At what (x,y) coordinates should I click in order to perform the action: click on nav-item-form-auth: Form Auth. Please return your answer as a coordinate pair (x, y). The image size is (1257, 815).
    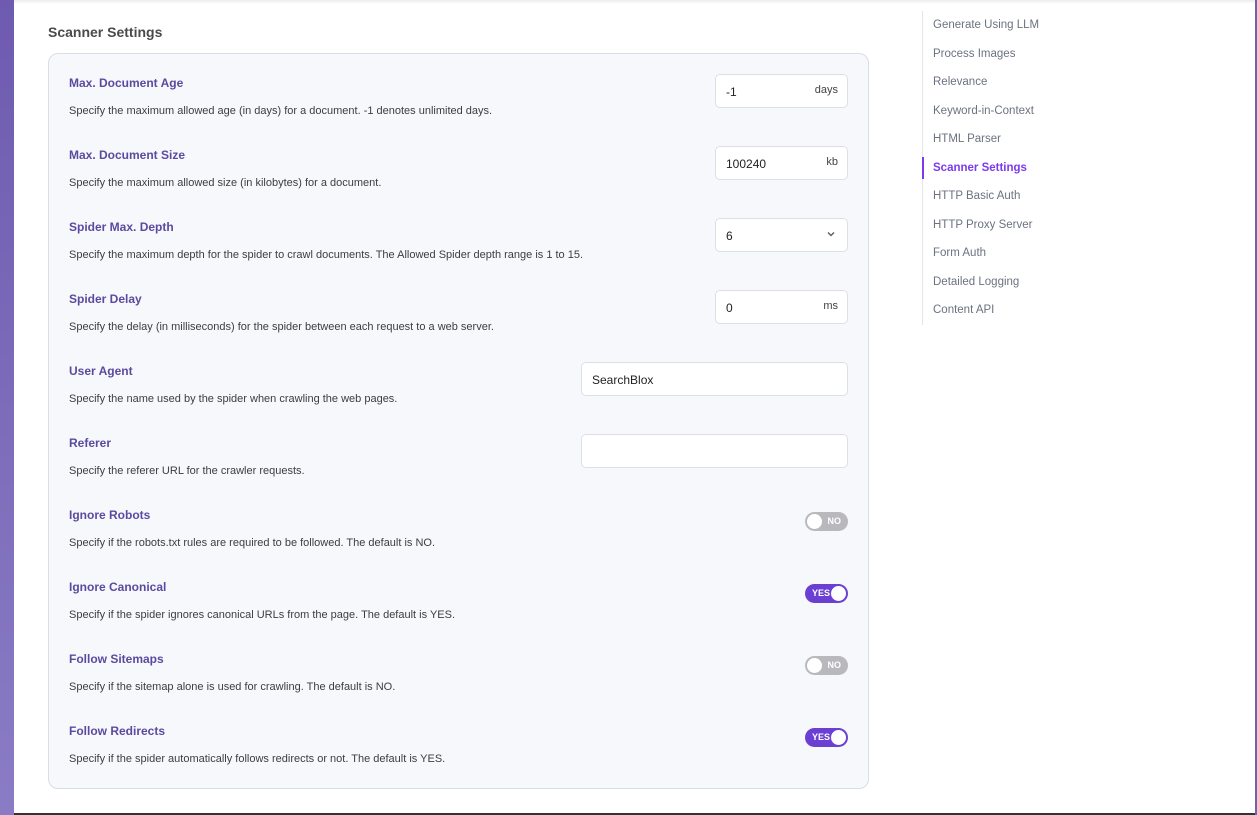
    Looking at the image, I should click on (1023, 253).